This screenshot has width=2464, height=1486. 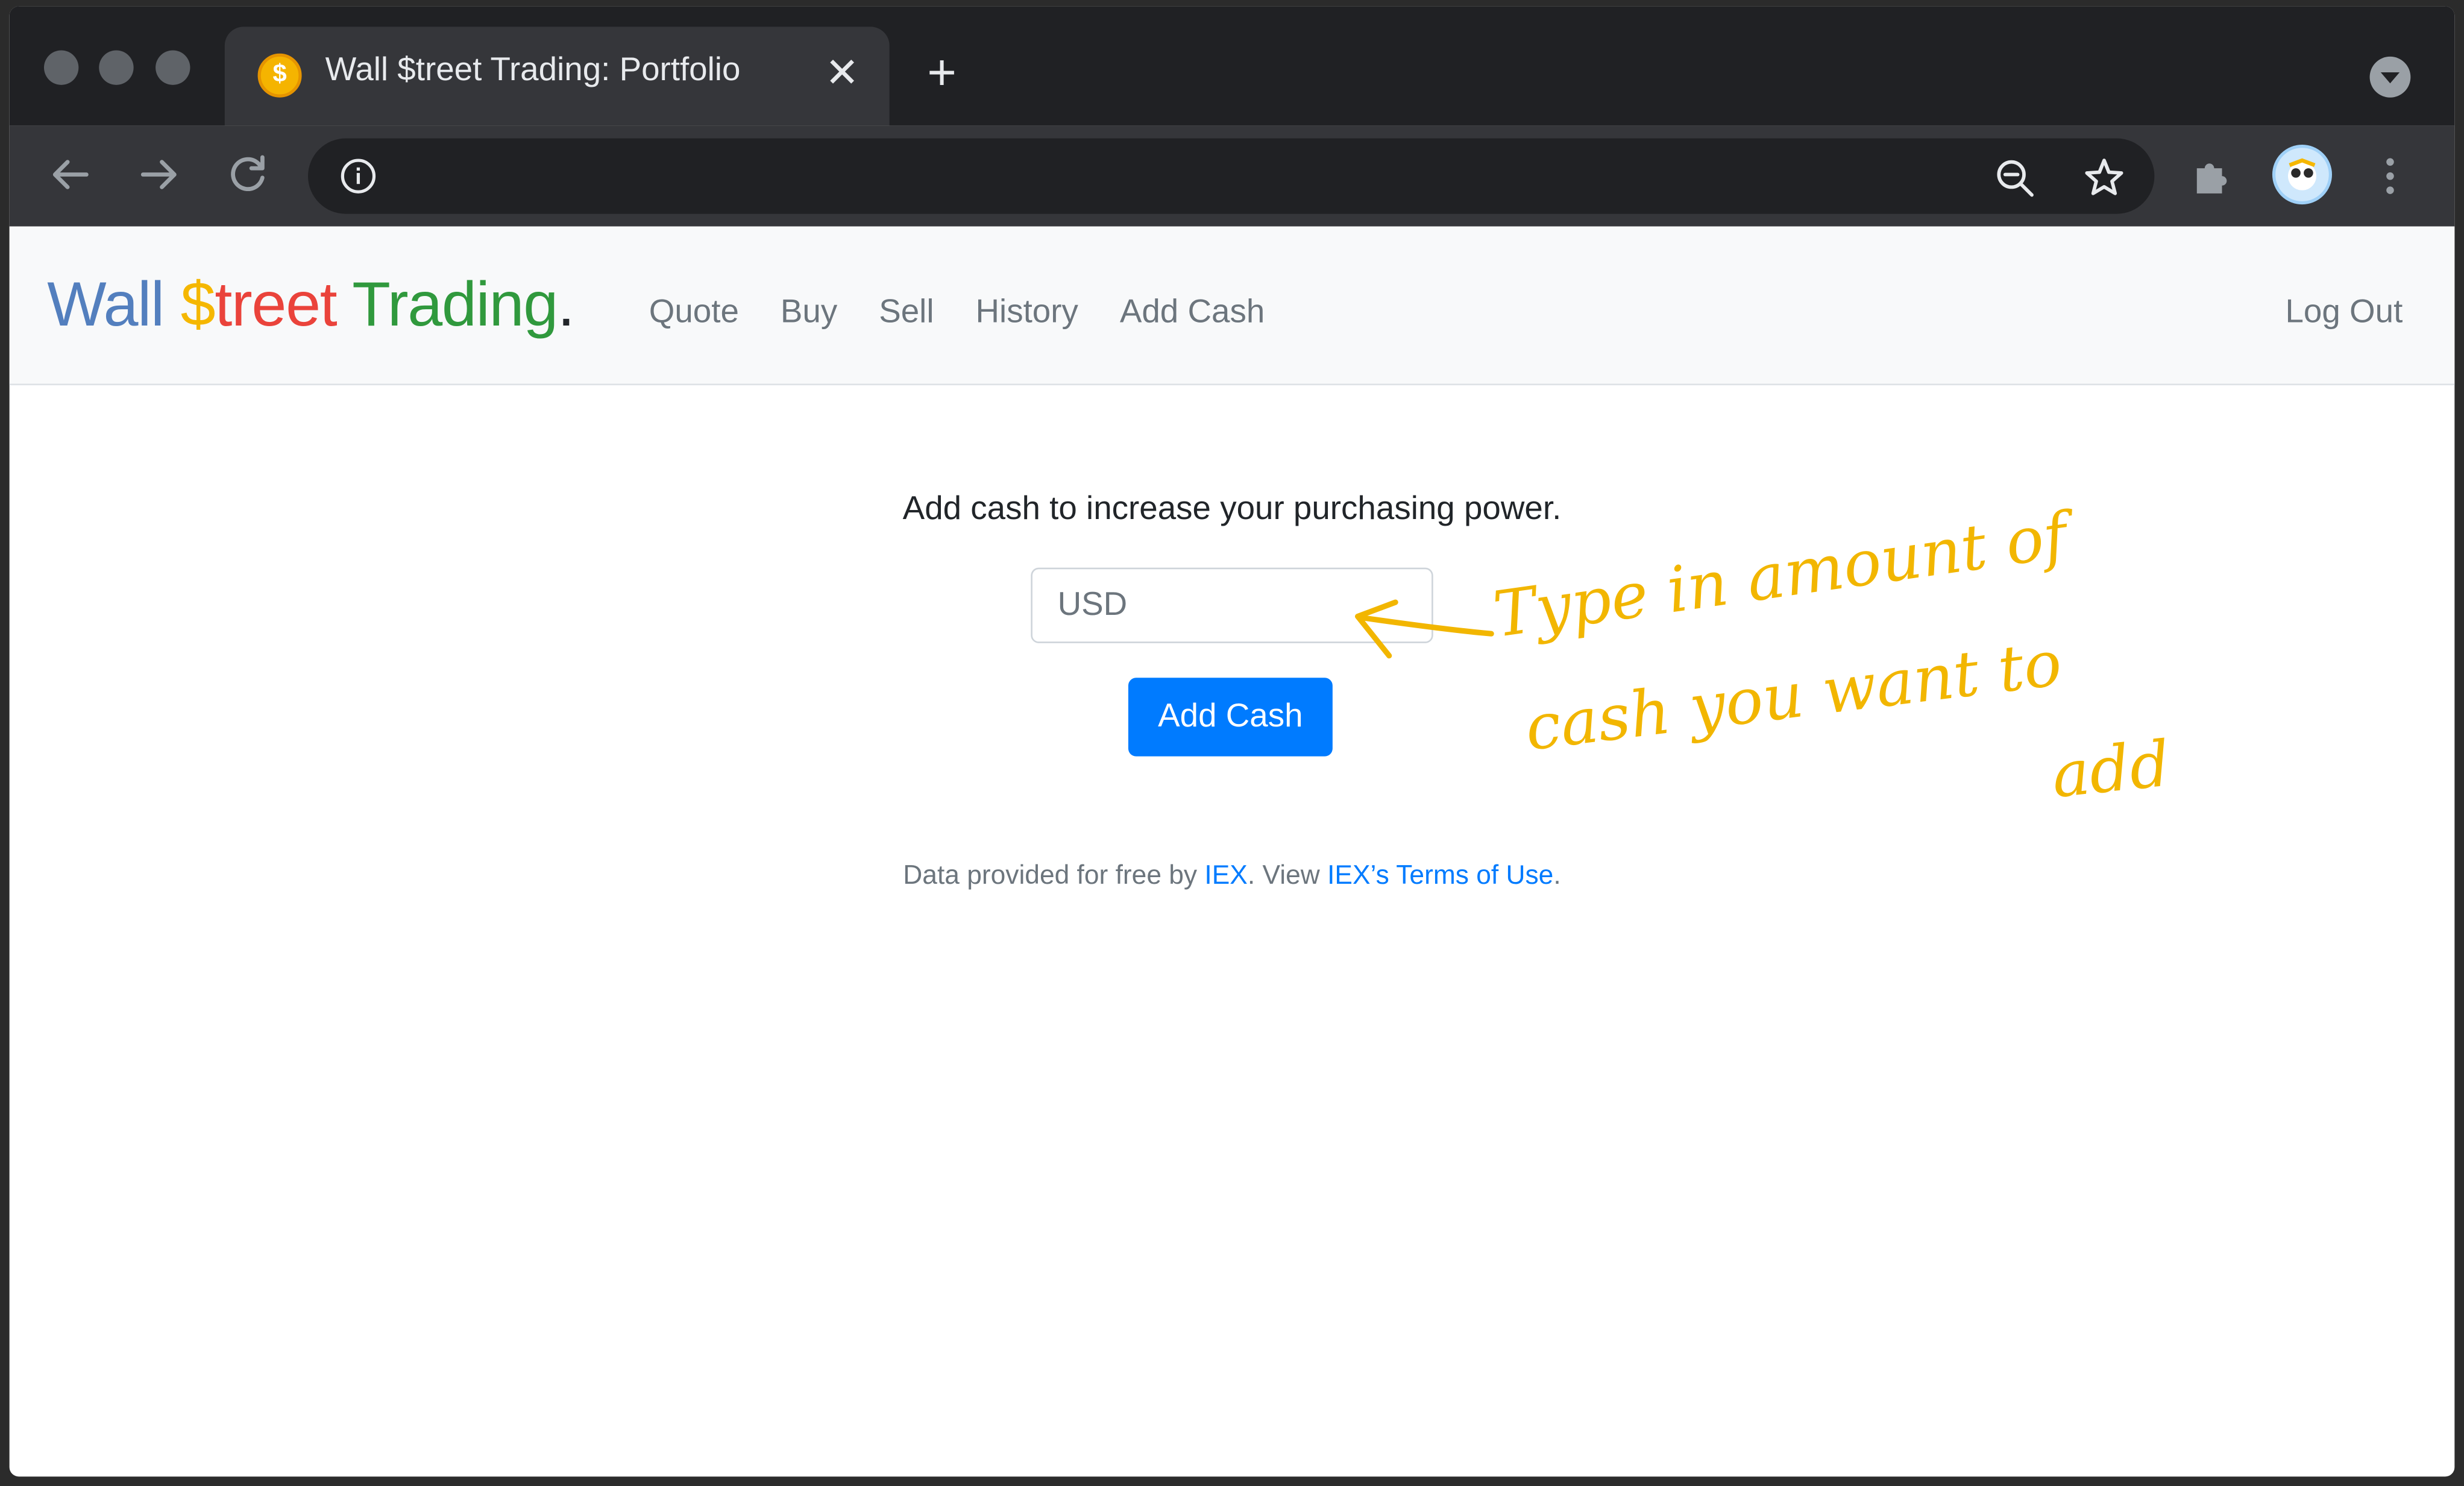 I want to click on bookmark-star-icon, so click(x=2104, y=178).